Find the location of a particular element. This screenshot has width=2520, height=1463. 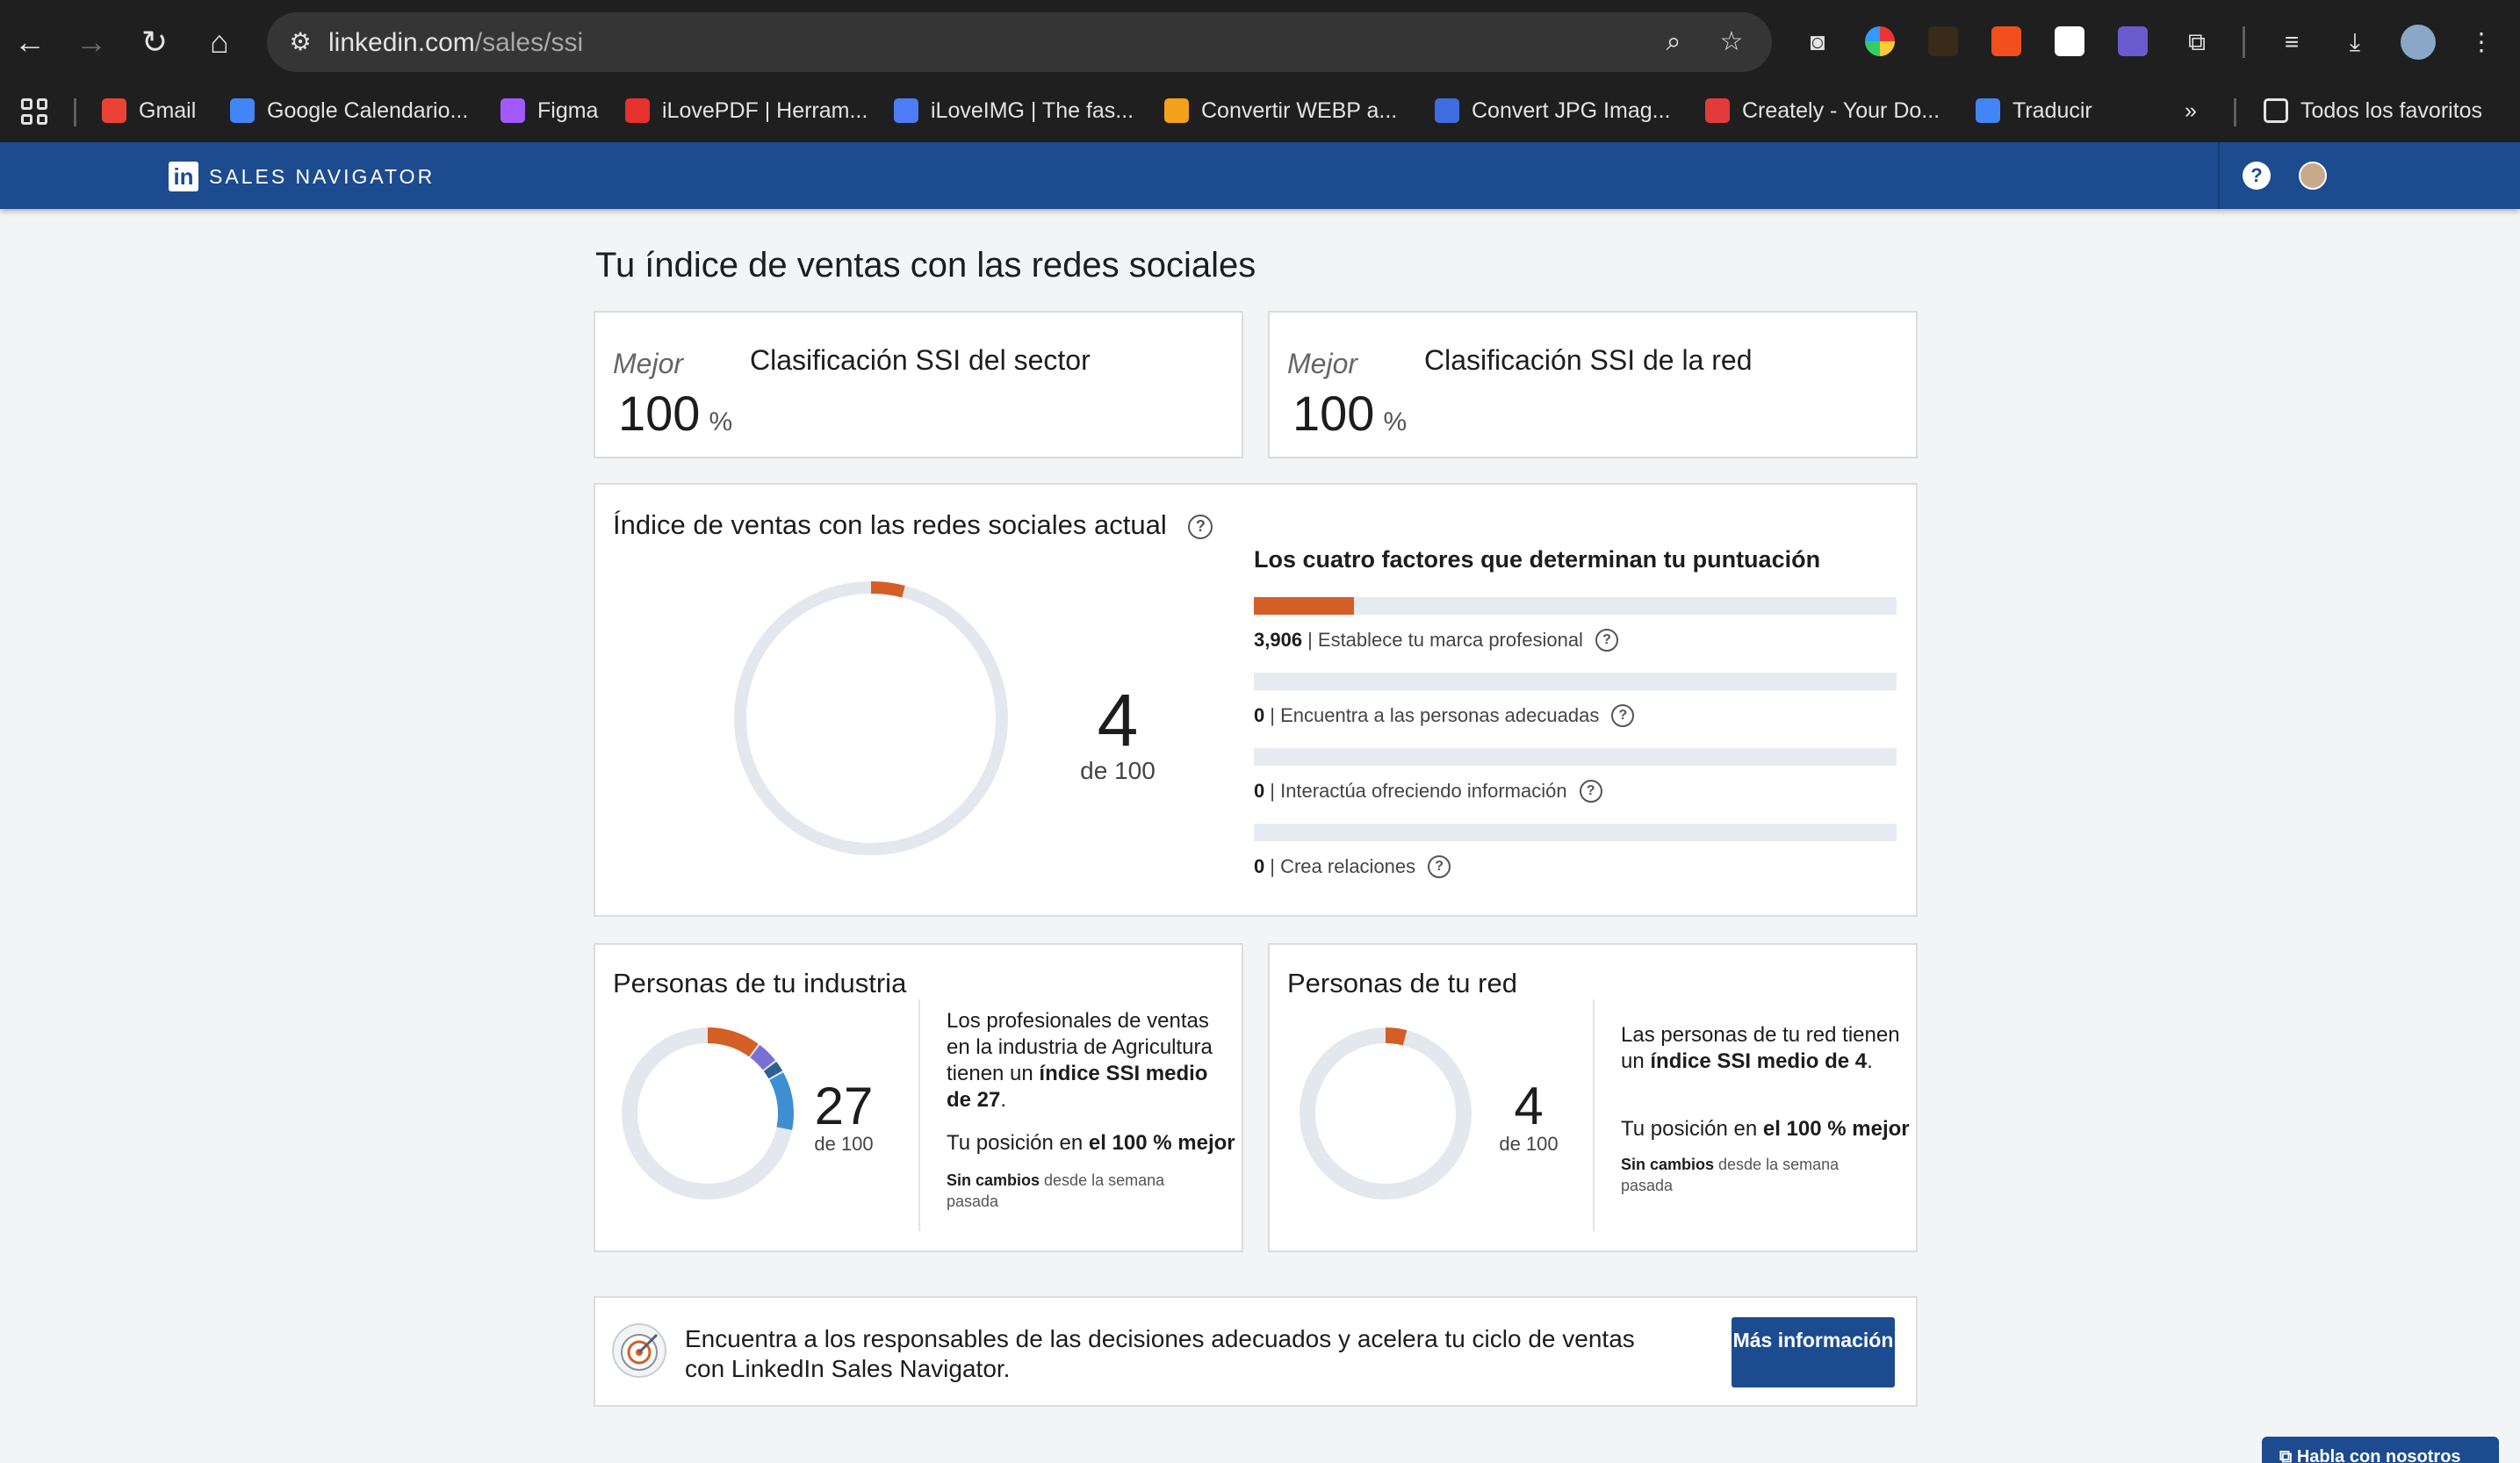

score-number: 27 is located at coordinates (844, 1106).